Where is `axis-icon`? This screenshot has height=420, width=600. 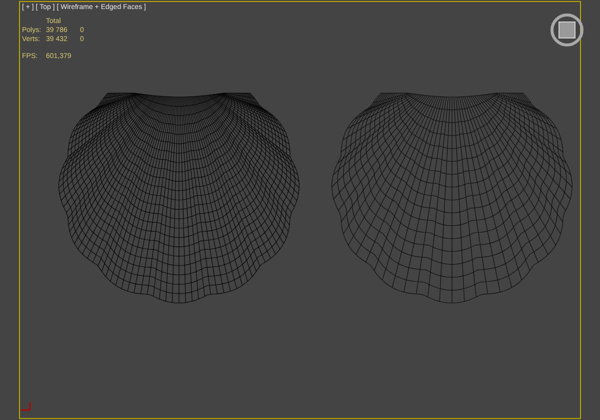
axis-icon is located at coordinates (26, 406).